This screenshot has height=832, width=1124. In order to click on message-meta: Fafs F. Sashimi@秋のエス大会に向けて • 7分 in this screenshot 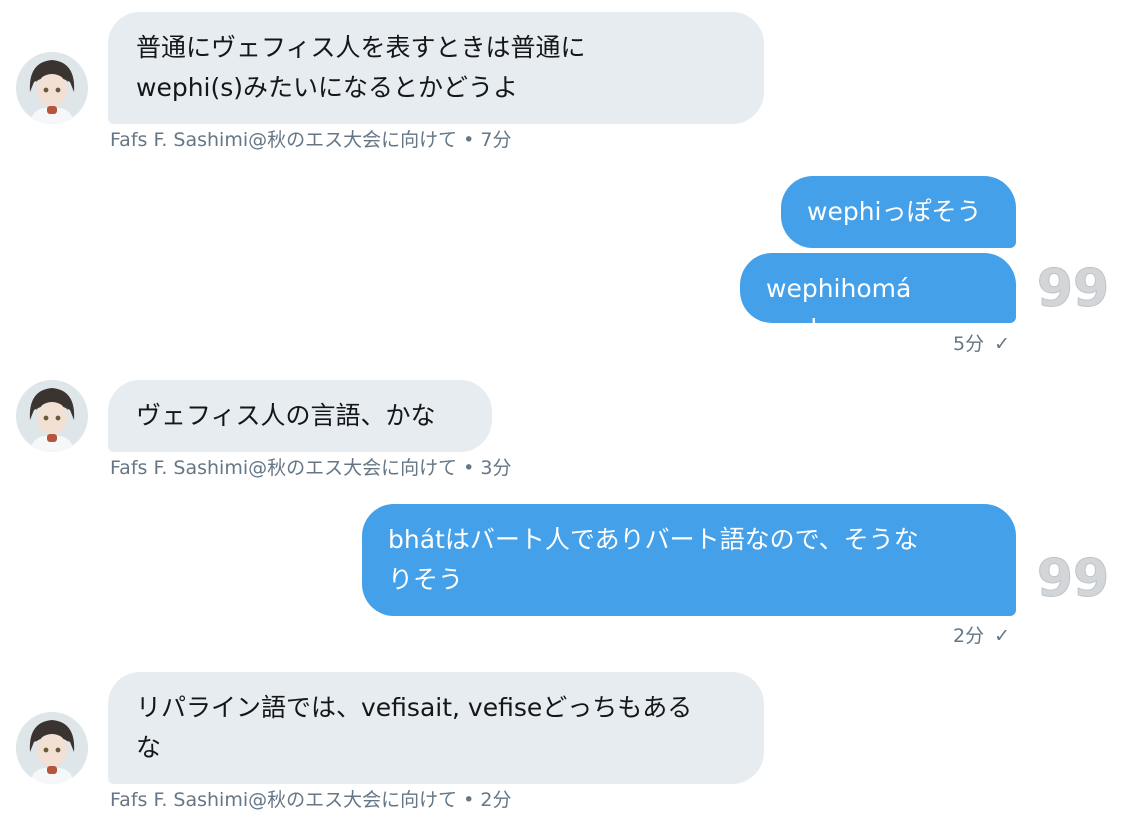, I will do `click(311, 140)`.